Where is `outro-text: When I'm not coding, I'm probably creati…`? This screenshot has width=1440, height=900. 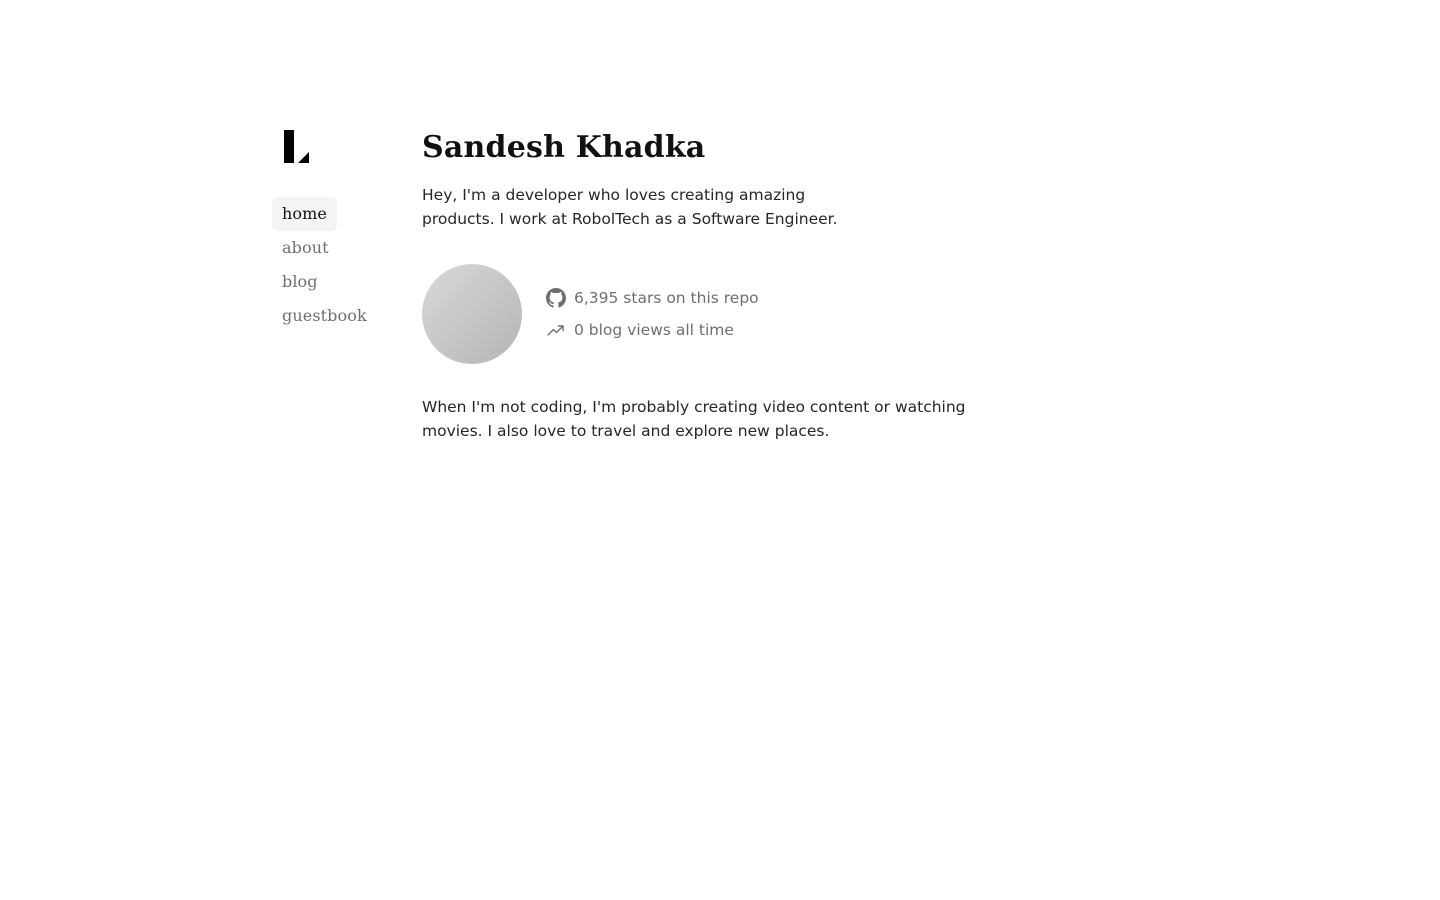
outro-text: When I'm not coding, I'm probably creati… is located at coordinates (694, 419).